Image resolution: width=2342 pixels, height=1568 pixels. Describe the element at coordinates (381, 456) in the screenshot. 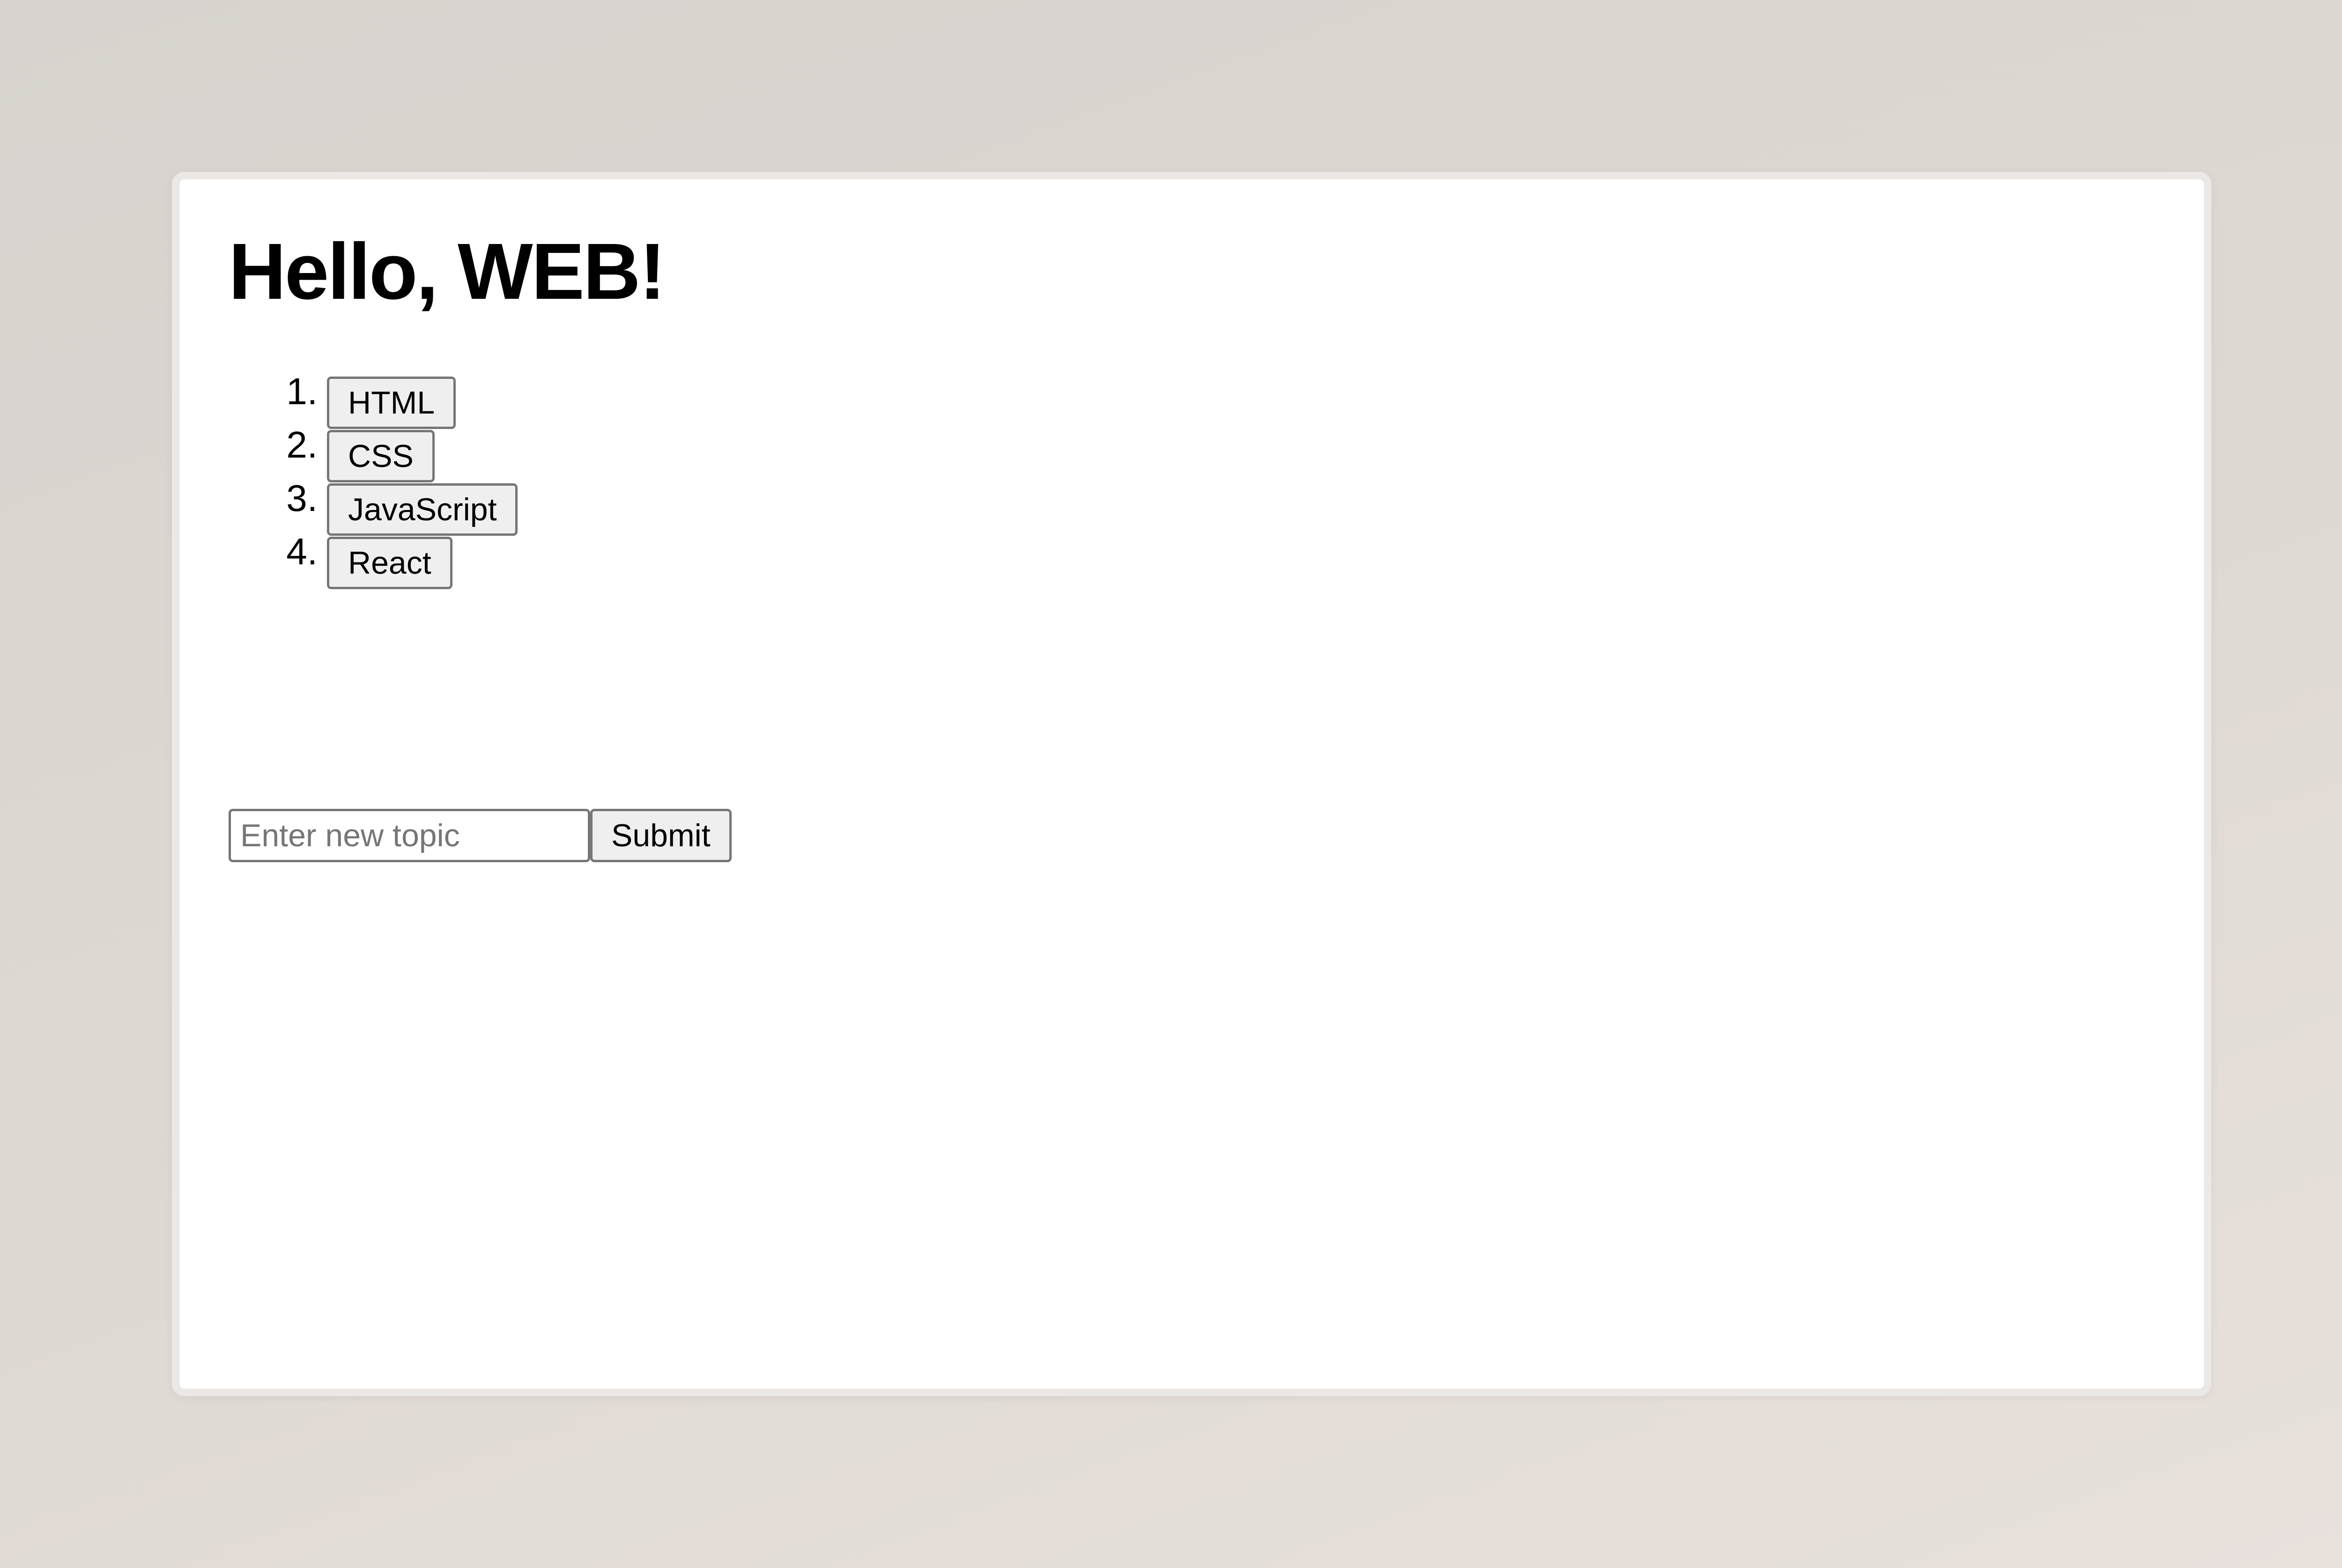

I see `topic-button-css: CSS` at that location.